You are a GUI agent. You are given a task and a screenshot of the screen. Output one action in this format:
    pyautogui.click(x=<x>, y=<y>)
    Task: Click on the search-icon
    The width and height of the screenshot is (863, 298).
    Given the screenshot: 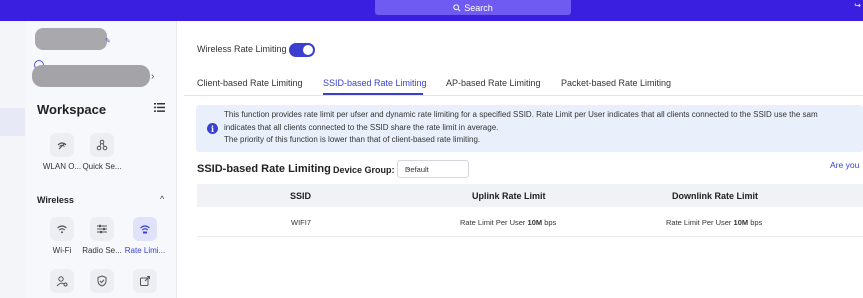 What is the action you would take?
    pyautogui.click(x=457, y=7)
    